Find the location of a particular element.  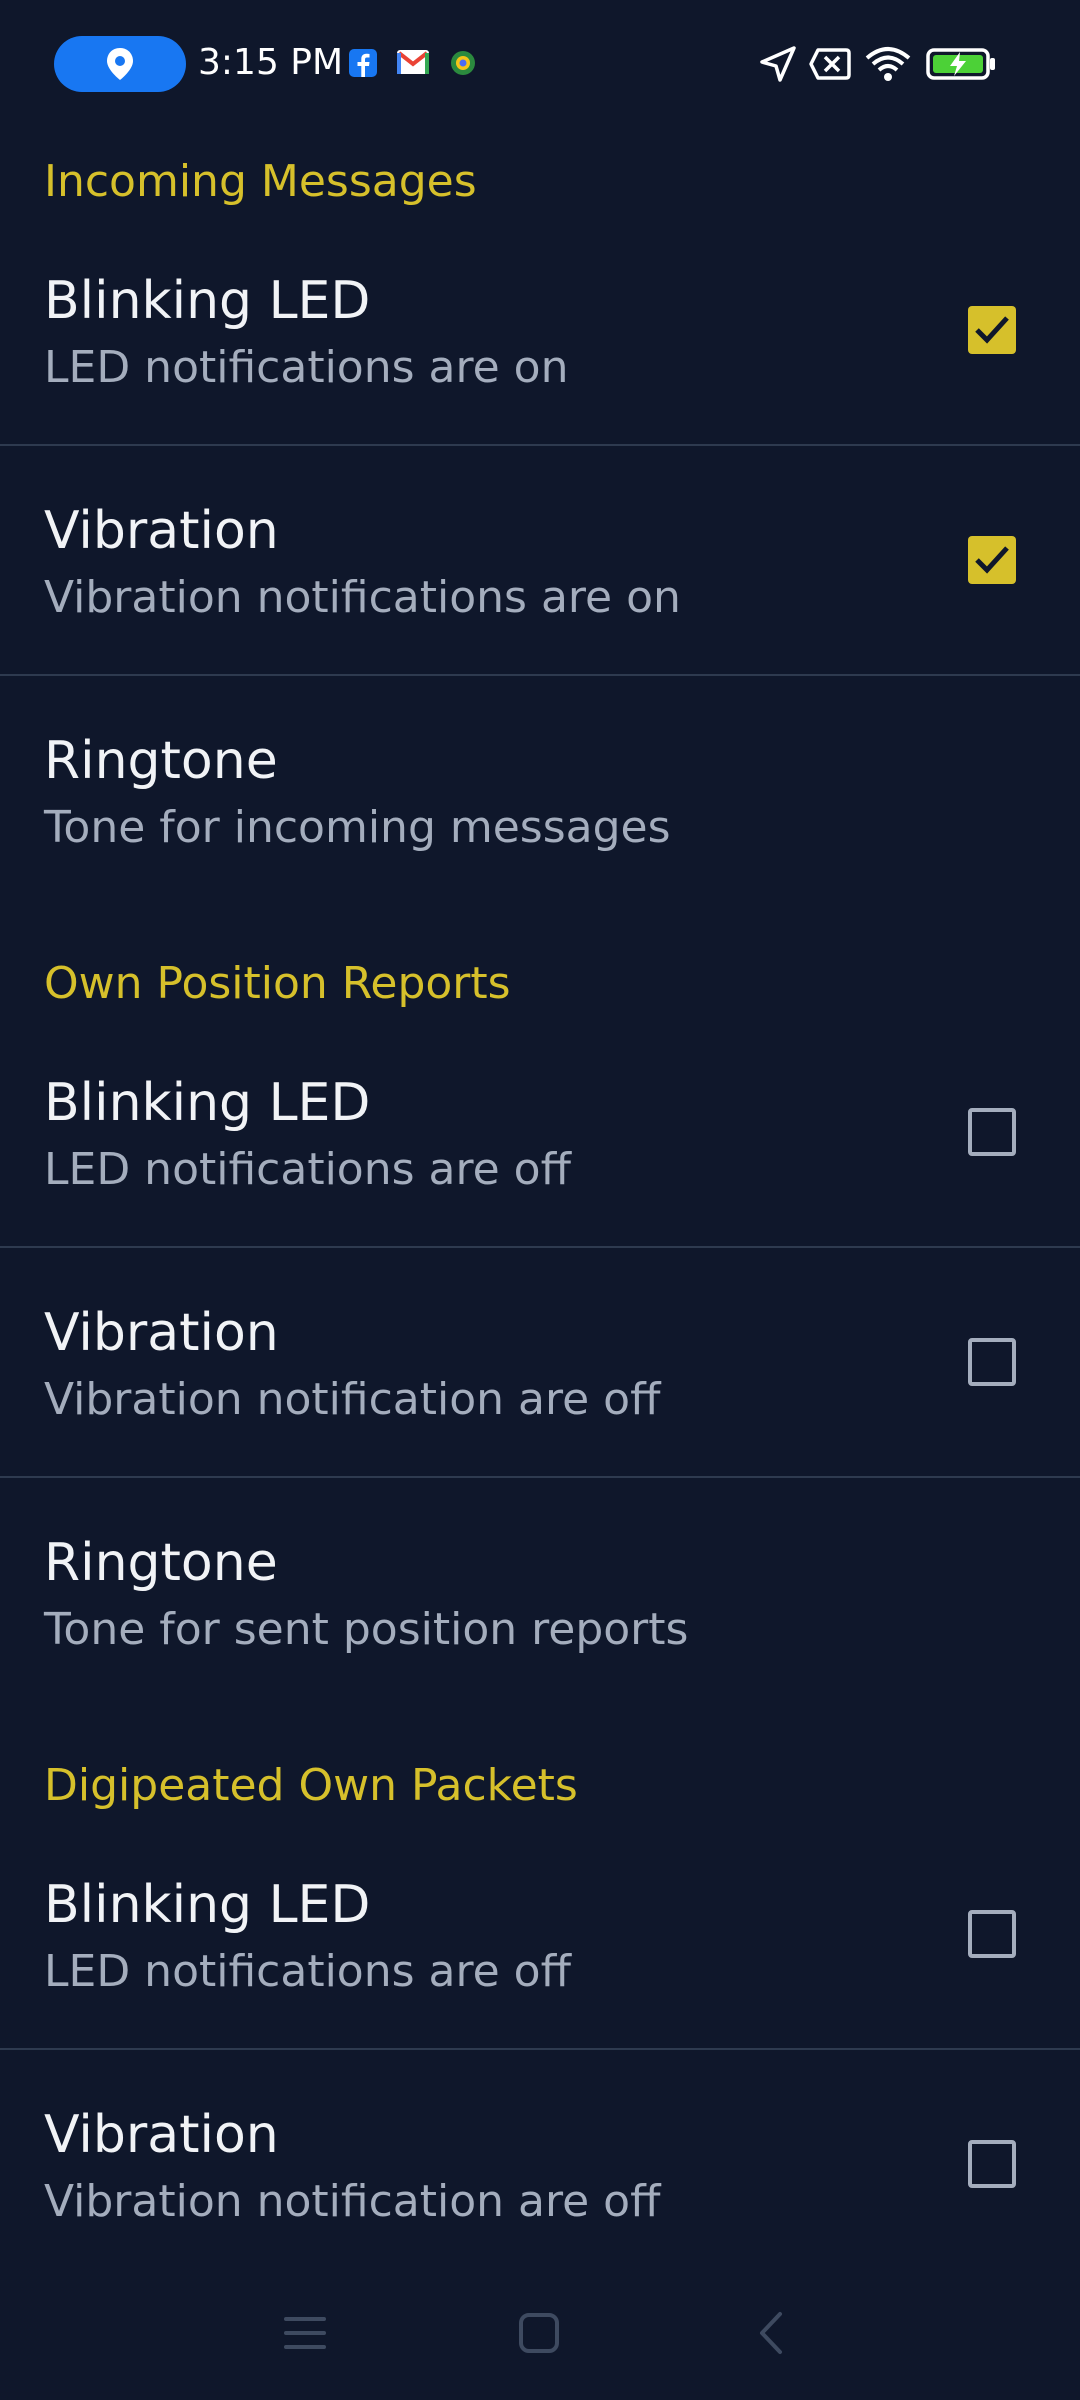

pref-position-vibration: Vibration Vibration notification are off is located at coordinates (540, 1380).